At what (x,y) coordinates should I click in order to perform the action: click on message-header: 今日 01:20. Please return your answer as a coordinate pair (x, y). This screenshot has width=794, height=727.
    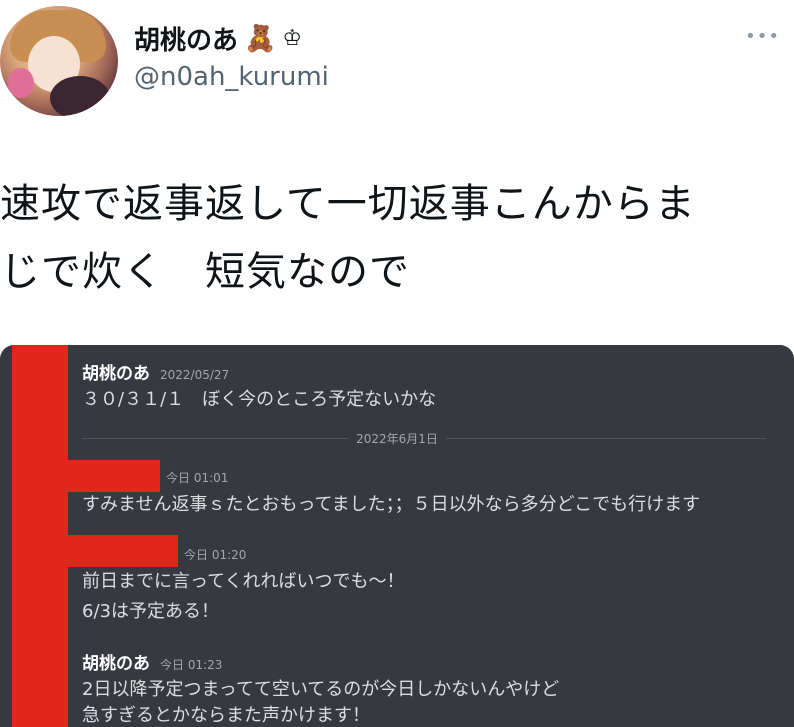
    Looking at the image, I should click on (215, 553).